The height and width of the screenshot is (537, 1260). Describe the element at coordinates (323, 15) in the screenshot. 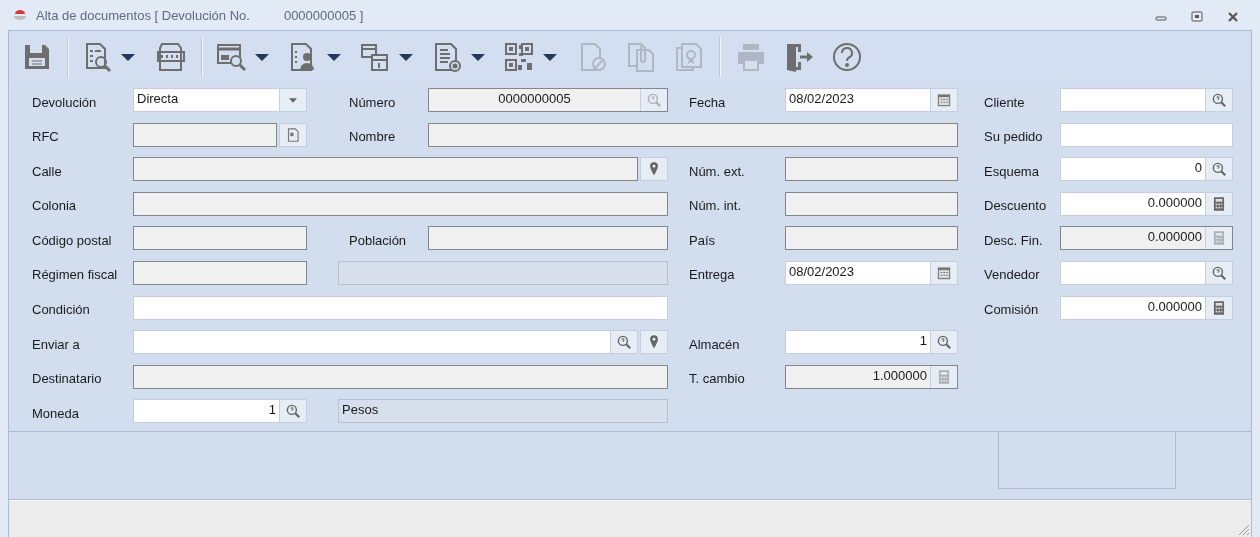

I see `document-number: 0000000005 ]` at that location.